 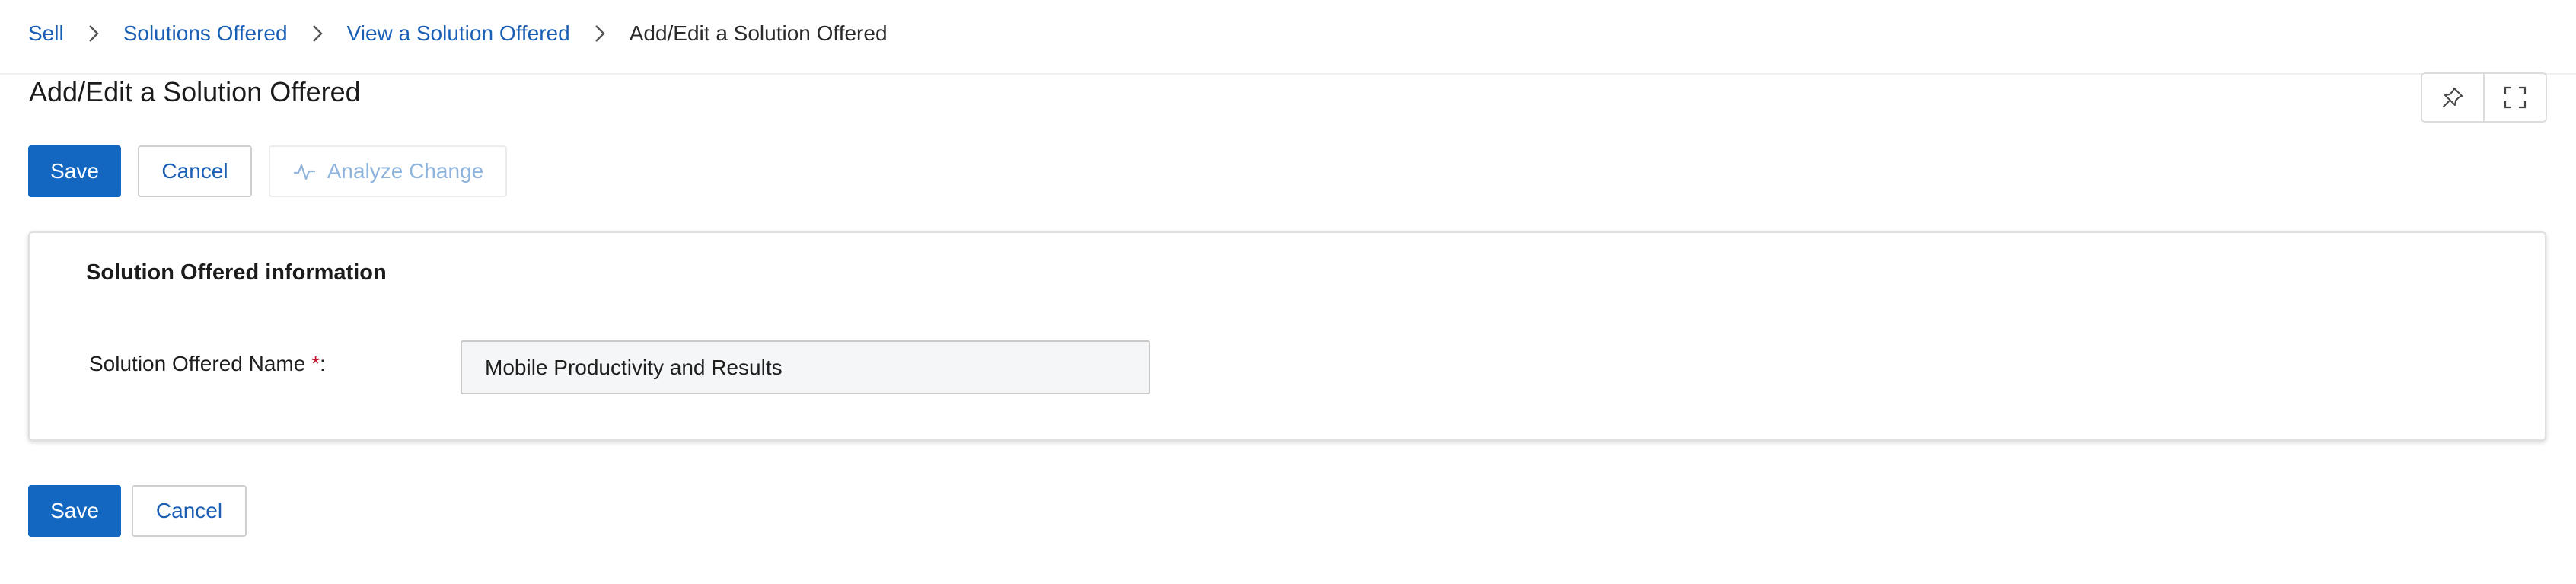 I want to click on header-icon-group, so click(x=2484, y=97).